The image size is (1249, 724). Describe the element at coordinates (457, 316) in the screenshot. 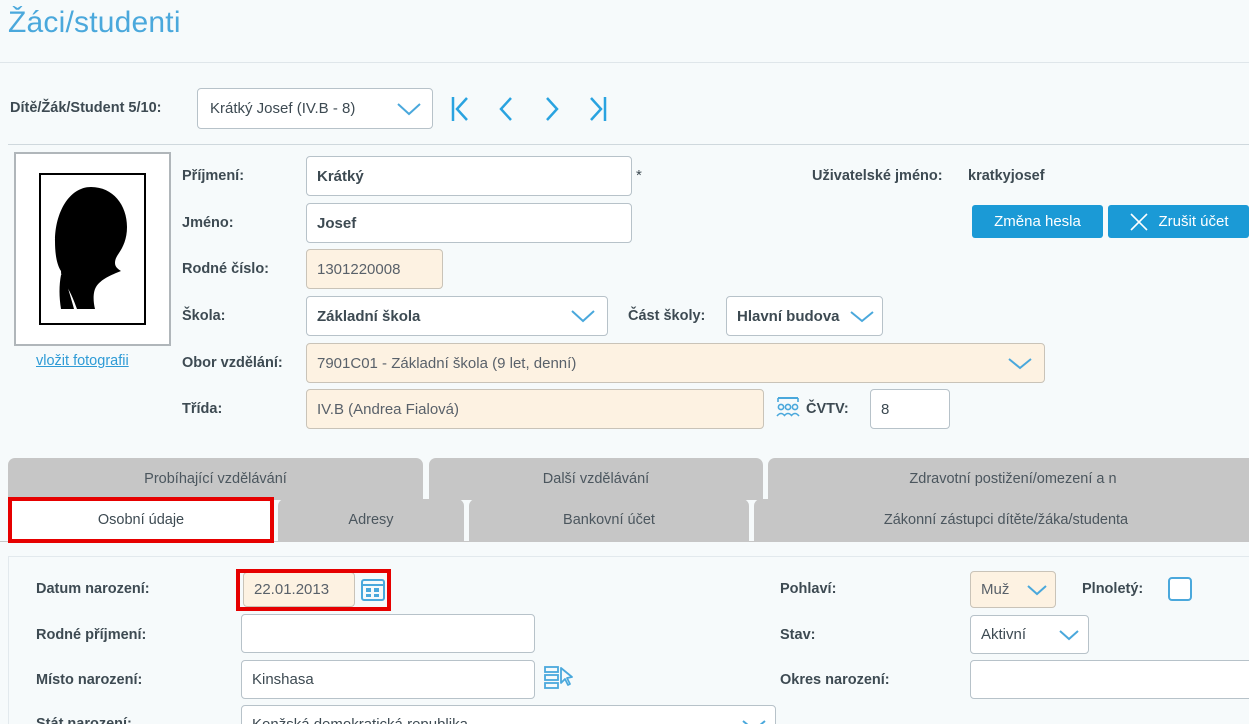

I see `school-select: Základní škola` at that location.